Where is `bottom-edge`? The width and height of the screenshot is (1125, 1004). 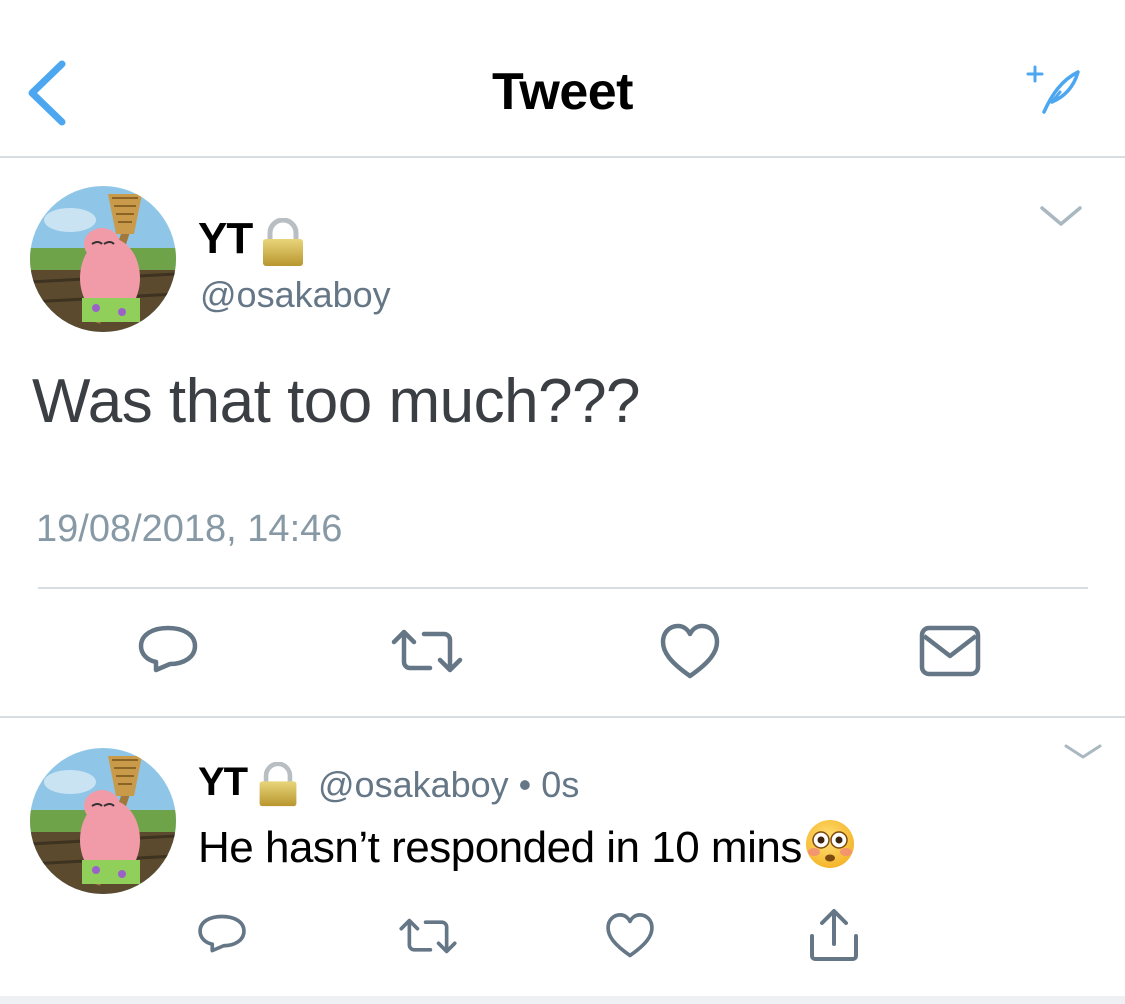 bottom-edge is located at coordinates (562, 1000).